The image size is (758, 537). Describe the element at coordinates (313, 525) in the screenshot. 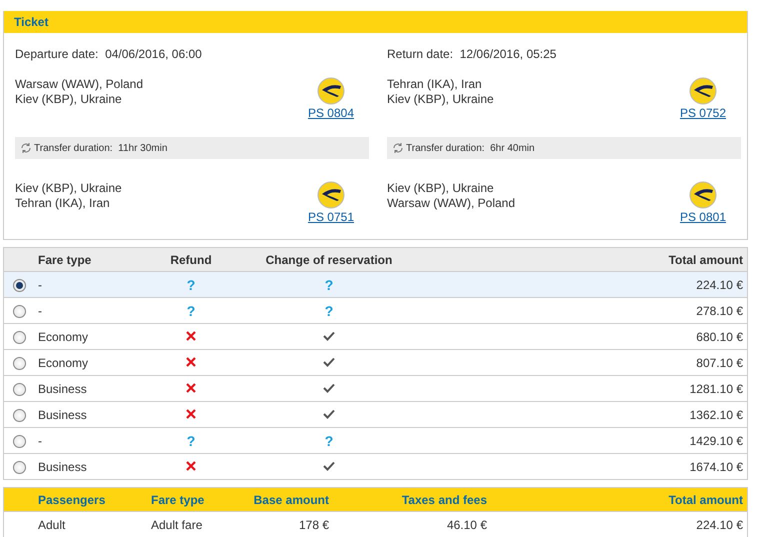

I see `base-amount: 178 €` at that location.